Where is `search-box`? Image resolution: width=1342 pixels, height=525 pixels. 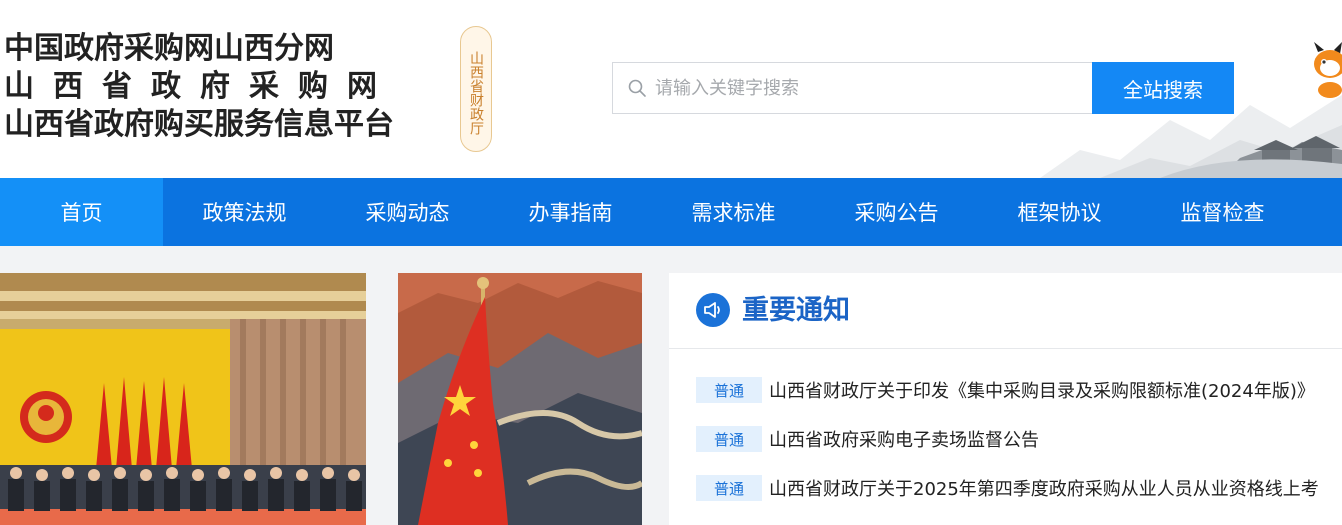
search-box is located at coordinates (853, 88).